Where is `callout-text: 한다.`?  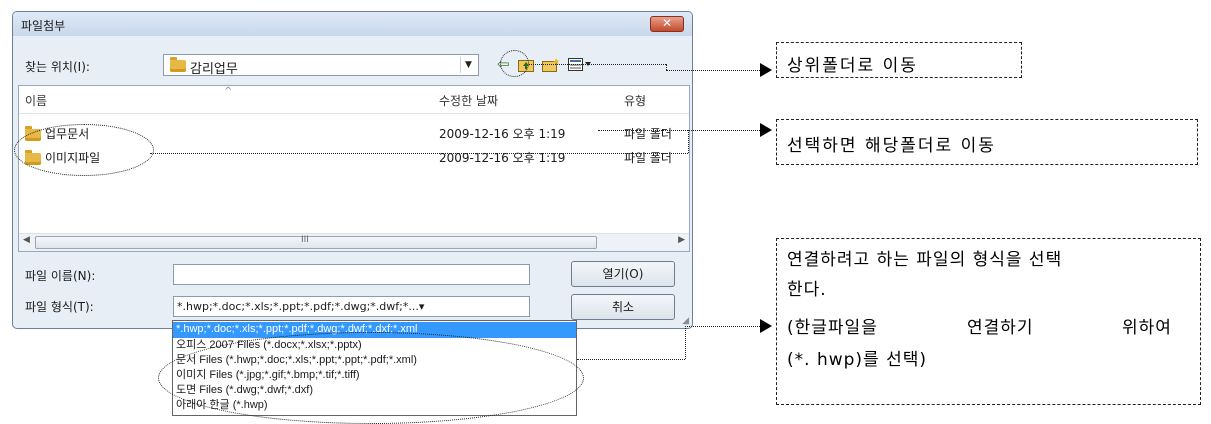
callout-text: 한다. is located at coordinates (807, 290).